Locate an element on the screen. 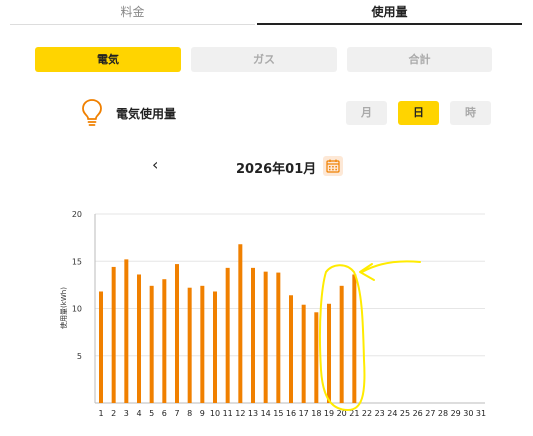  prev-month-button: ‹ is located at coordinates (155, 164).